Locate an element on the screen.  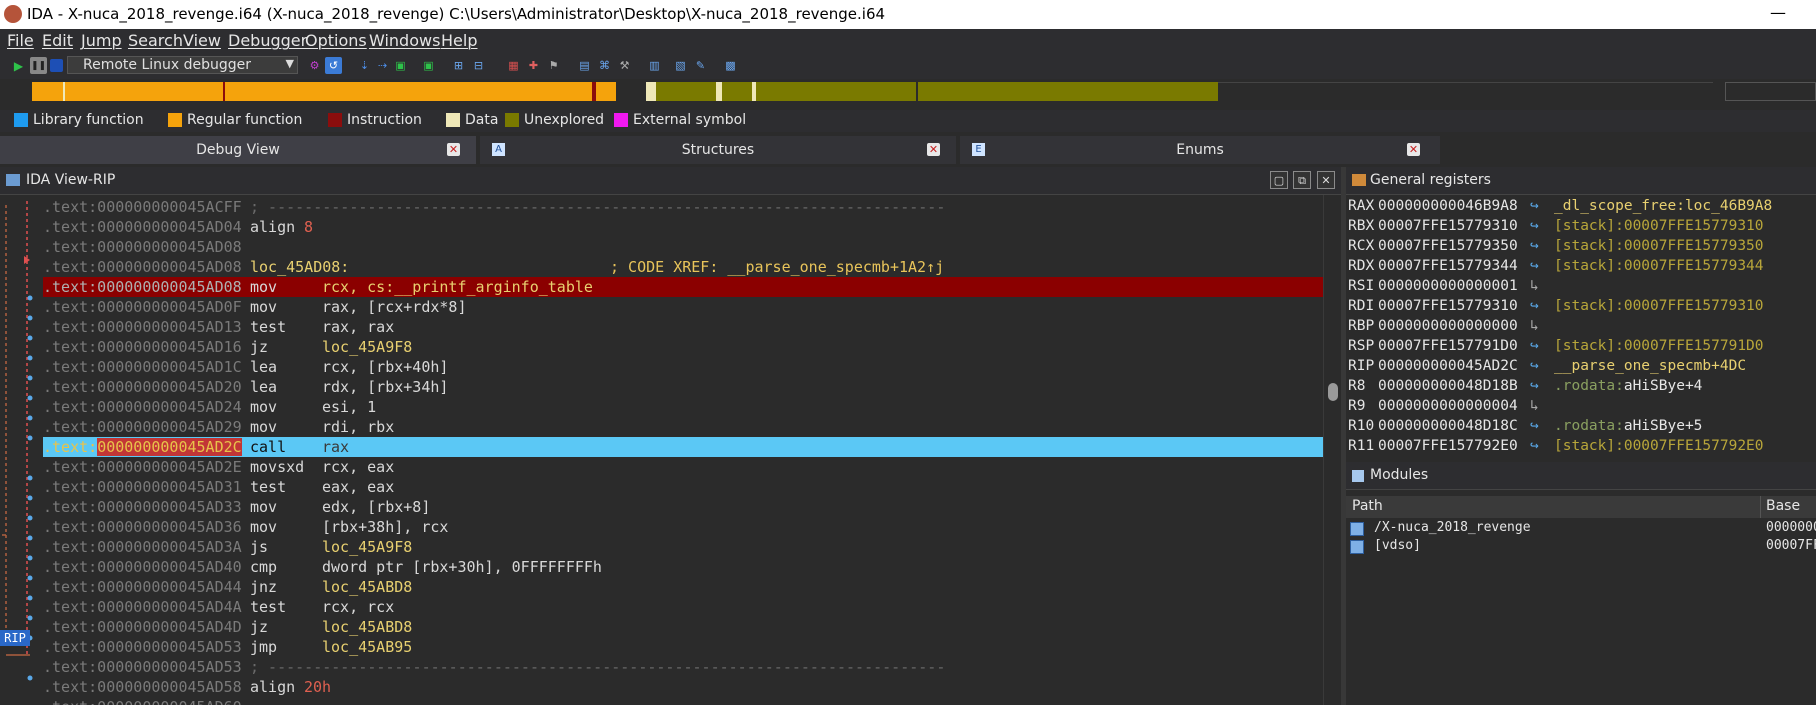
disasm-line: .text:000000000045AD13 test rax, rax is located at coordinates (683, 327).